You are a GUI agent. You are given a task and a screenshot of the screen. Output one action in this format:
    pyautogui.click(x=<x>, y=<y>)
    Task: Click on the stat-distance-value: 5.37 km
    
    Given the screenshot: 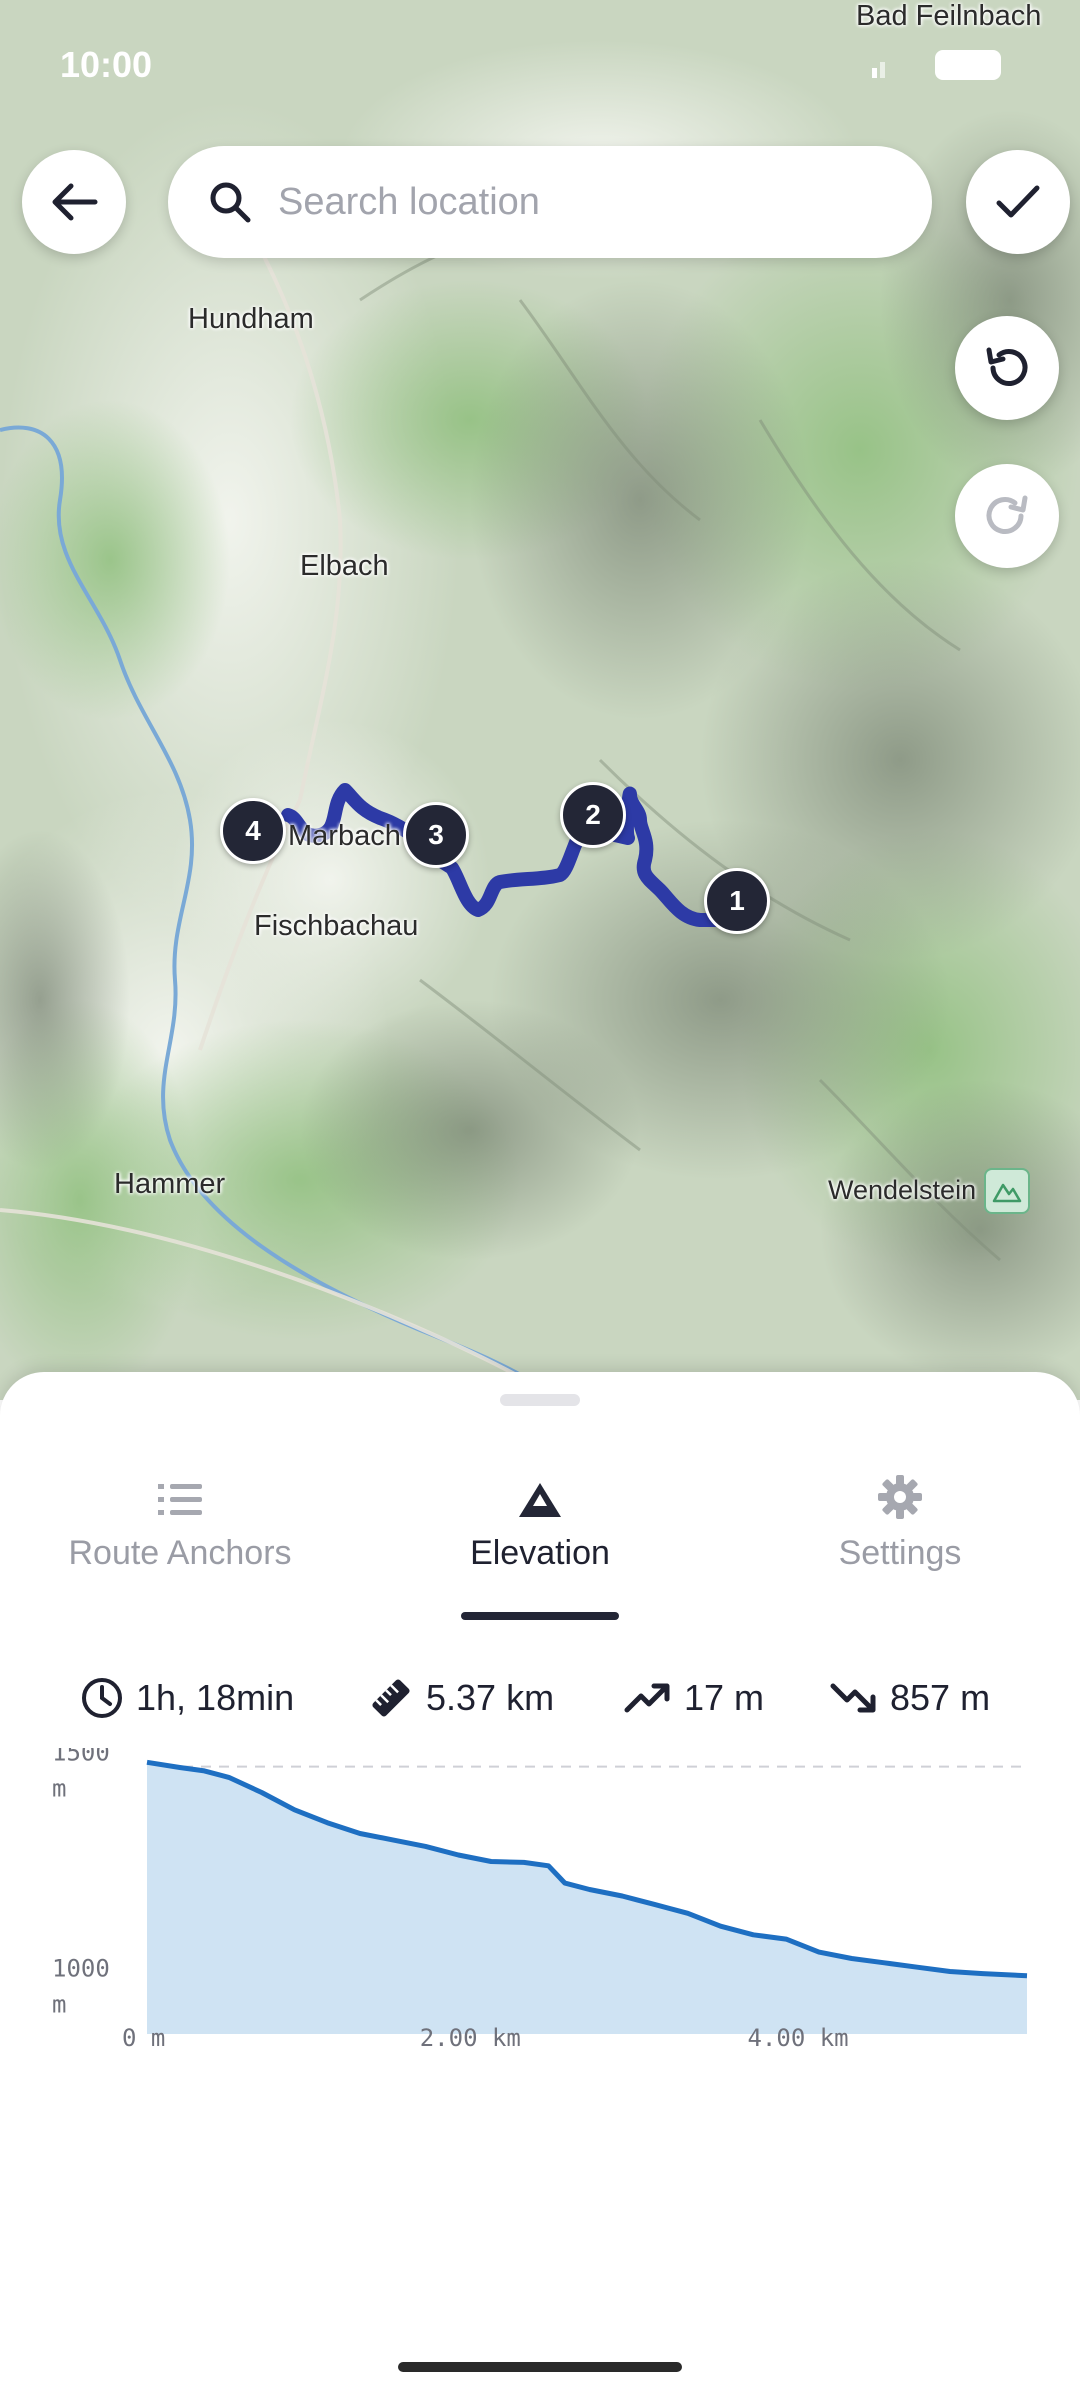 What is the action you would take?
    pyautogui.click(x=490, y=1697)
    